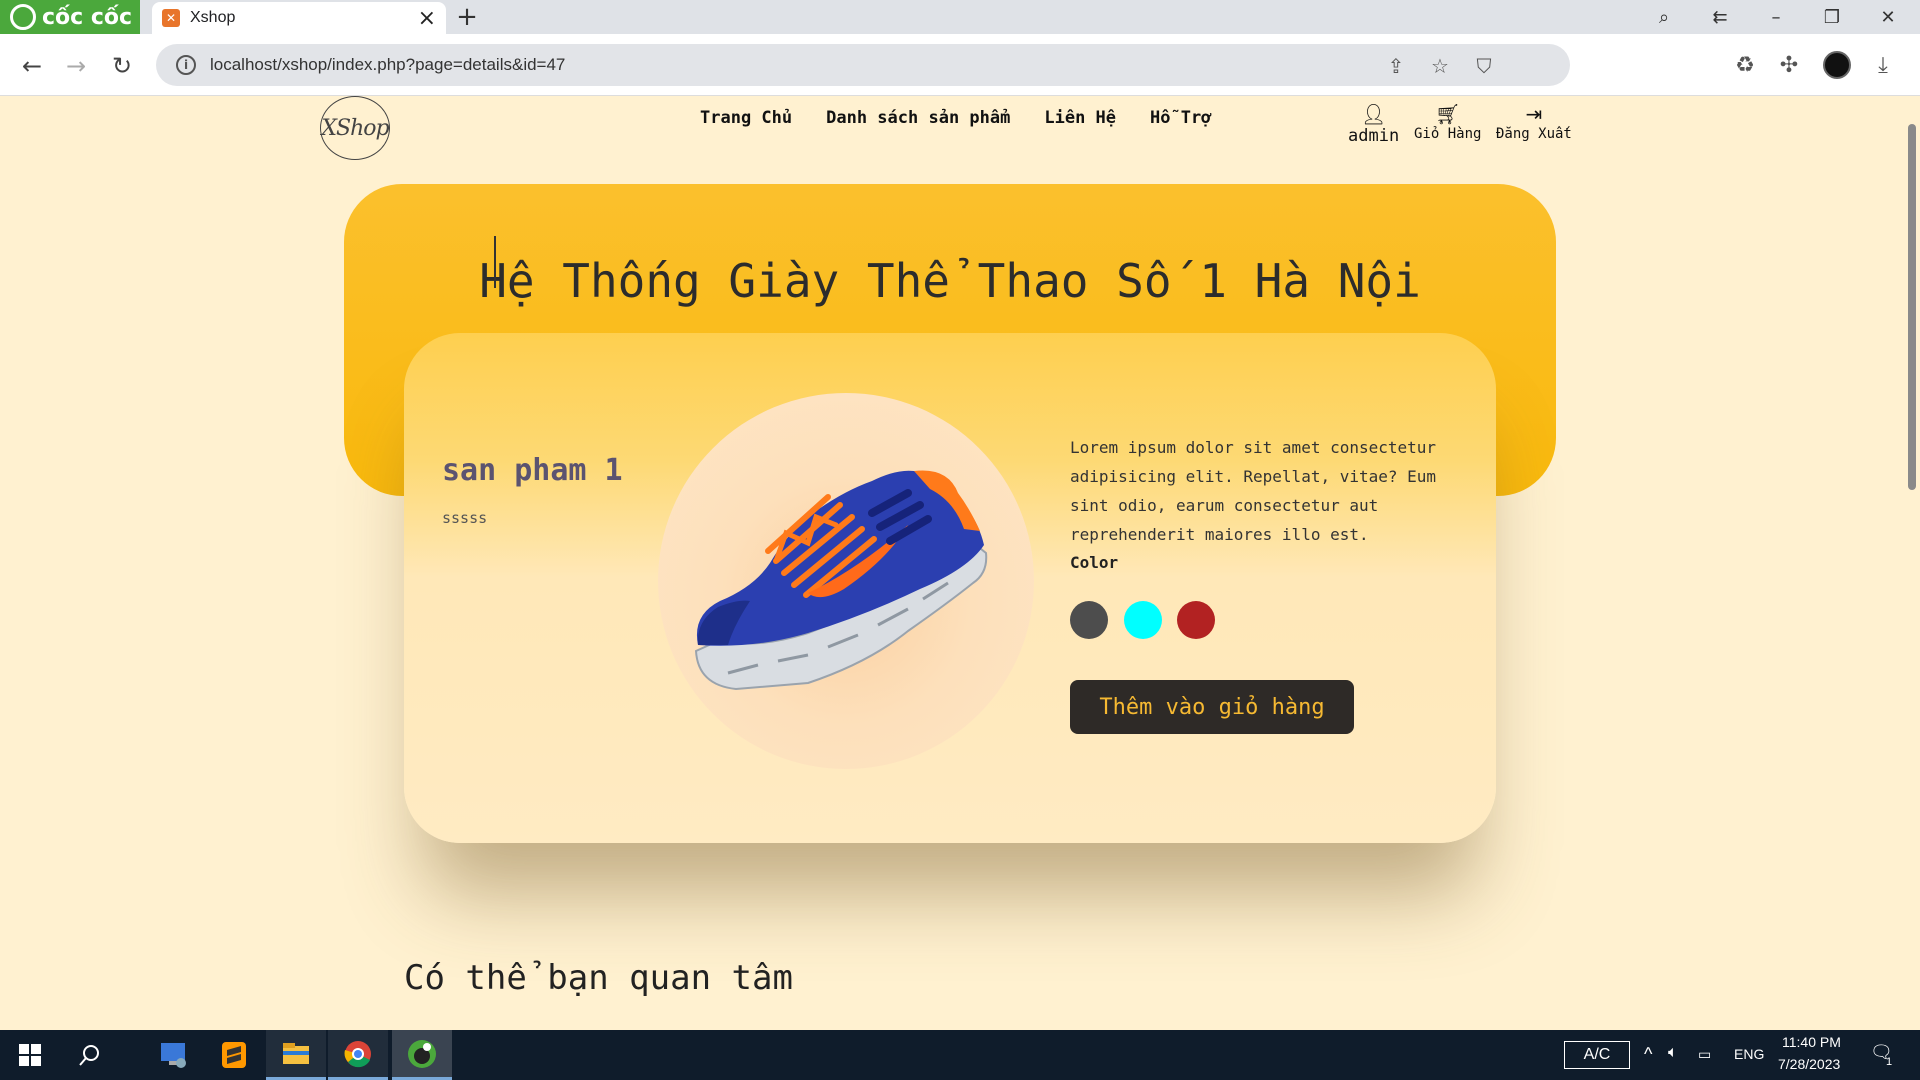  I want to click on cart-link: 🛒︎ Giỏ Hàng, so click(1447, 123).